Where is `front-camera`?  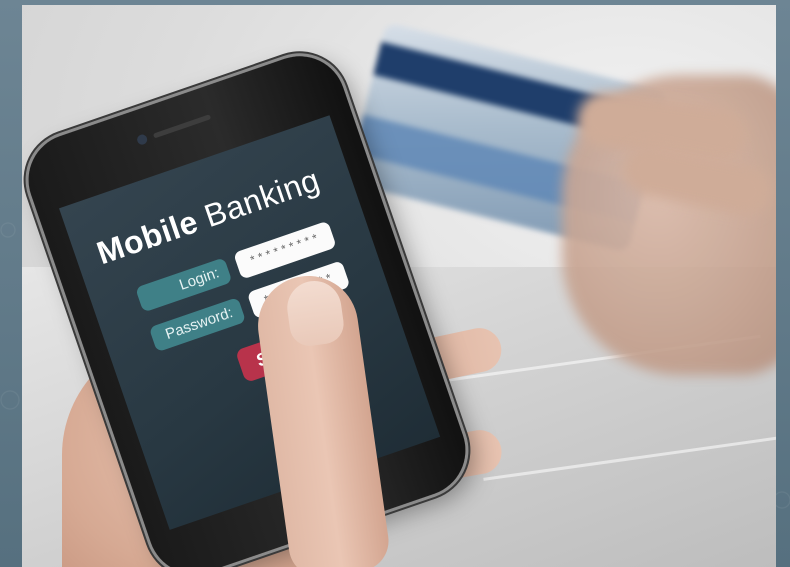 front-camera is located at coordinates (142, 139).